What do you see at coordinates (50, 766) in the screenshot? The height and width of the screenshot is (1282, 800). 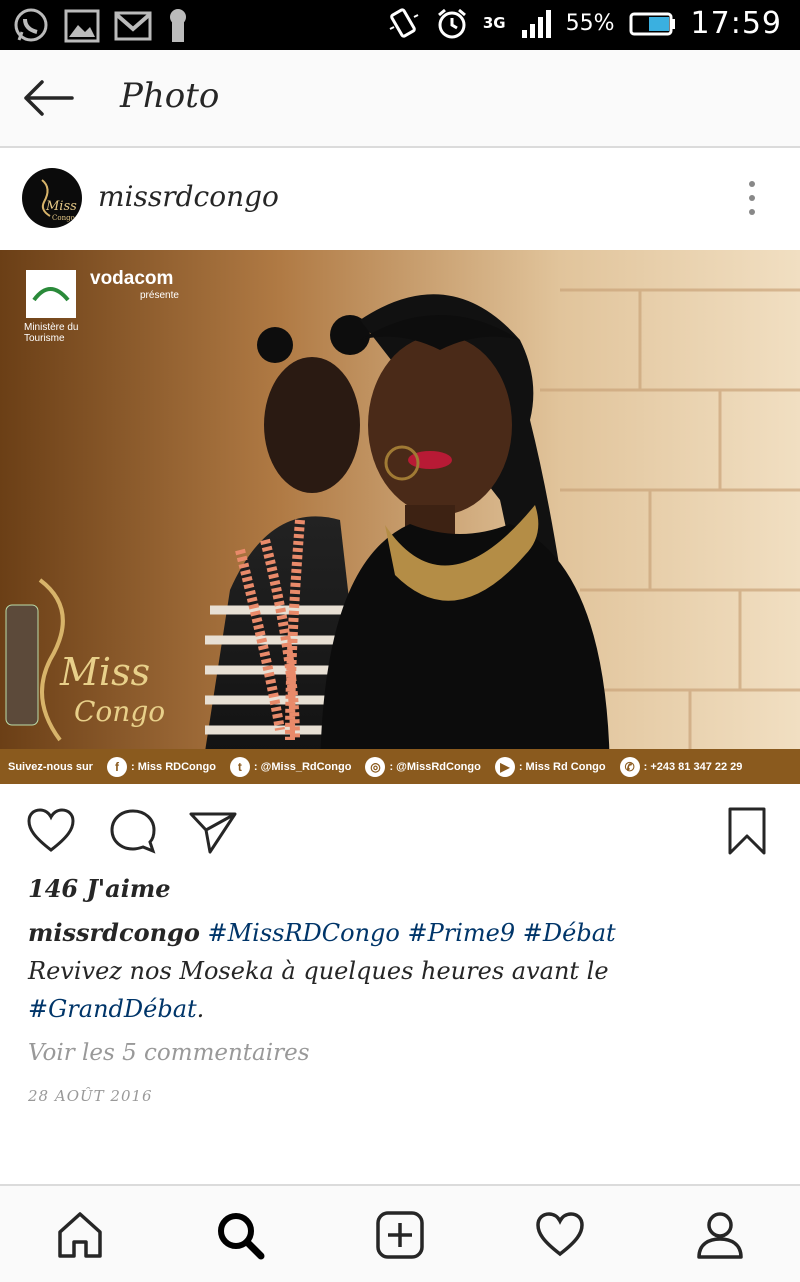 I see `follow-label: Suivez-nous sur` at bounding box center [50, 766].